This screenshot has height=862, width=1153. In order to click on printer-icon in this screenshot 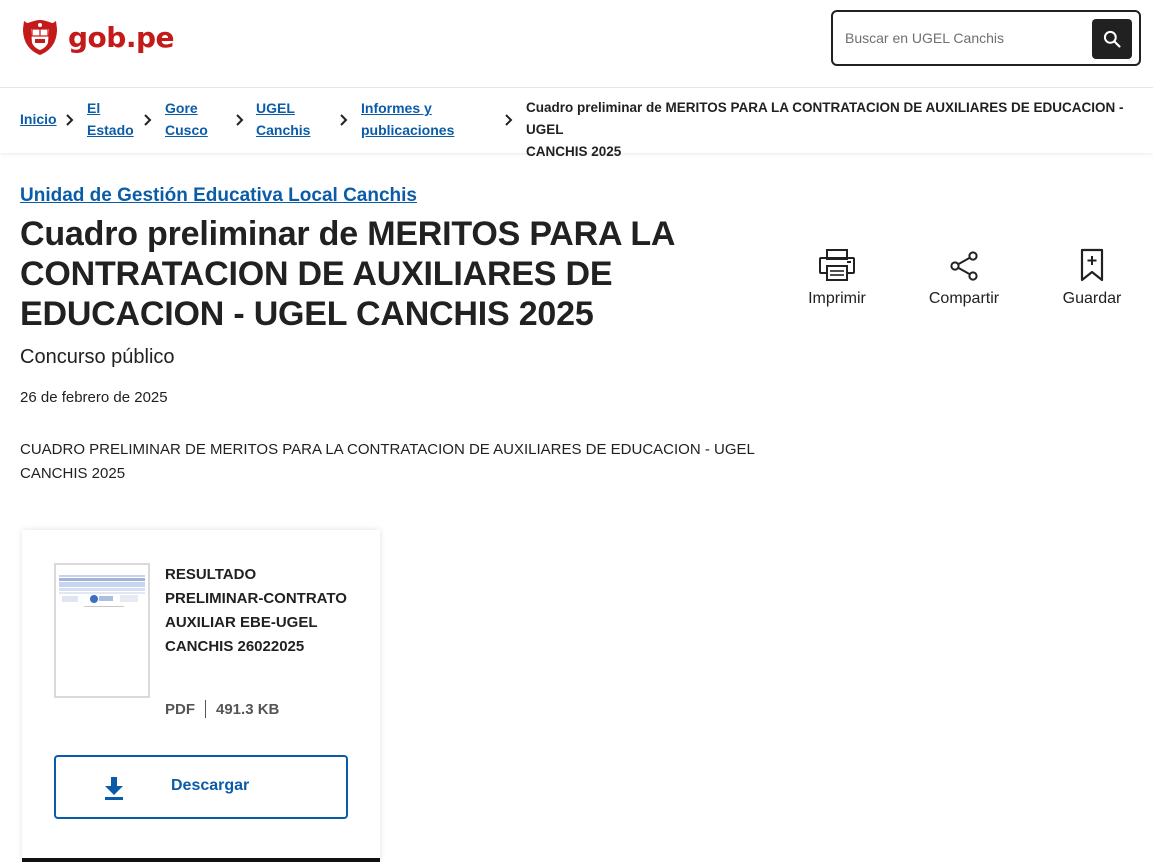, I will do `click(837, 265)`.